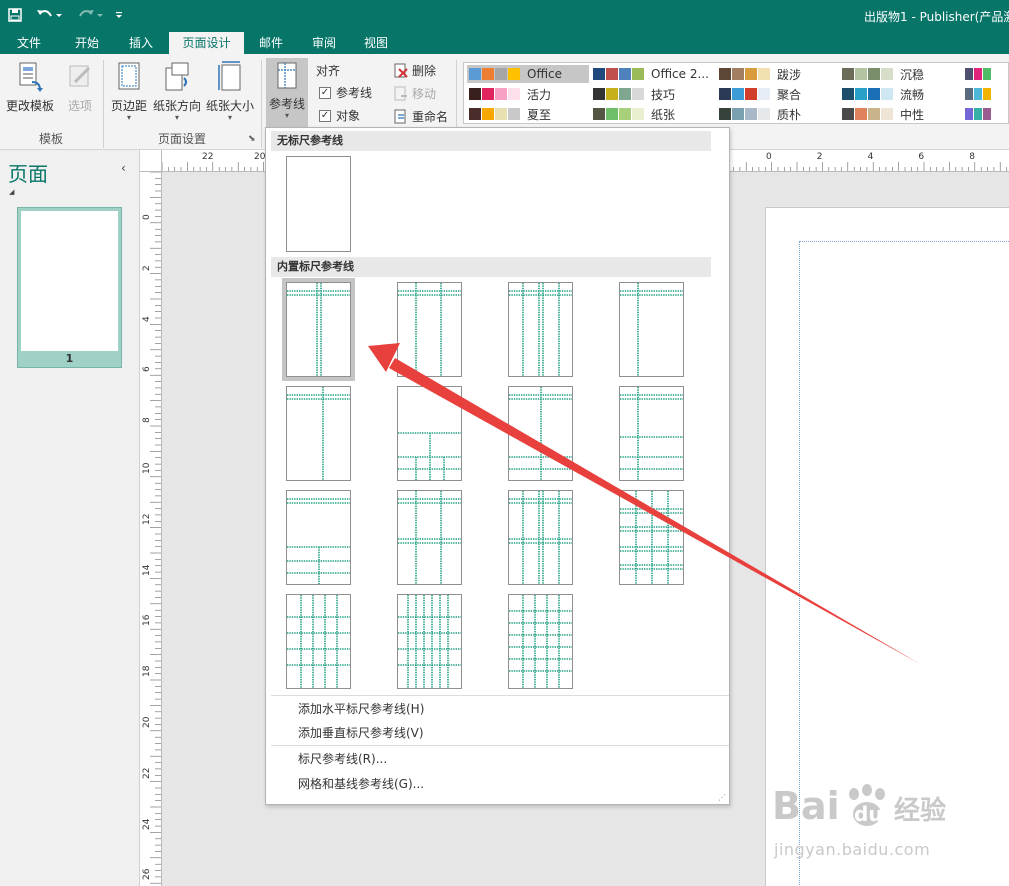 The height and width of the screenshot is (886, 1009). I want to click on color-scheme-name: 聚合, so click(789, 94).